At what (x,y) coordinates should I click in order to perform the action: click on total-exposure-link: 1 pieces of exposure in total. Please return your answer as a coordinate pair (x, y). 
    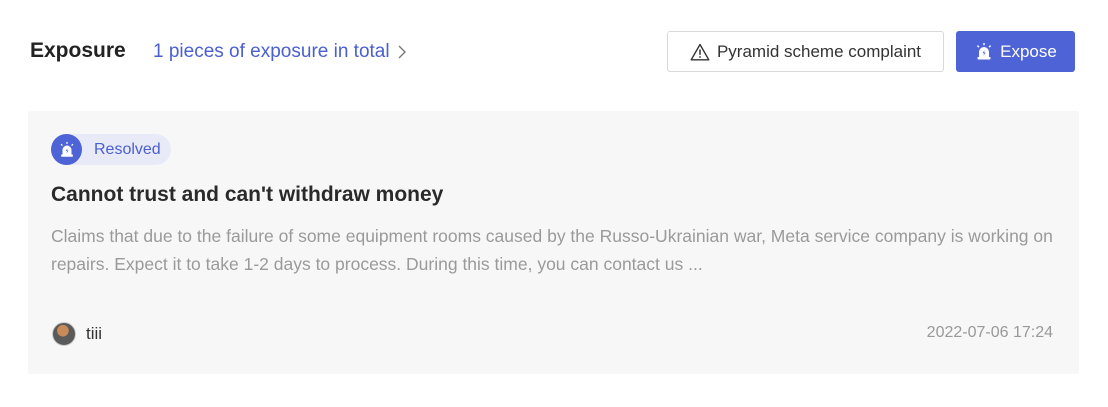
    Looking at the image, I should click on (279, 52).